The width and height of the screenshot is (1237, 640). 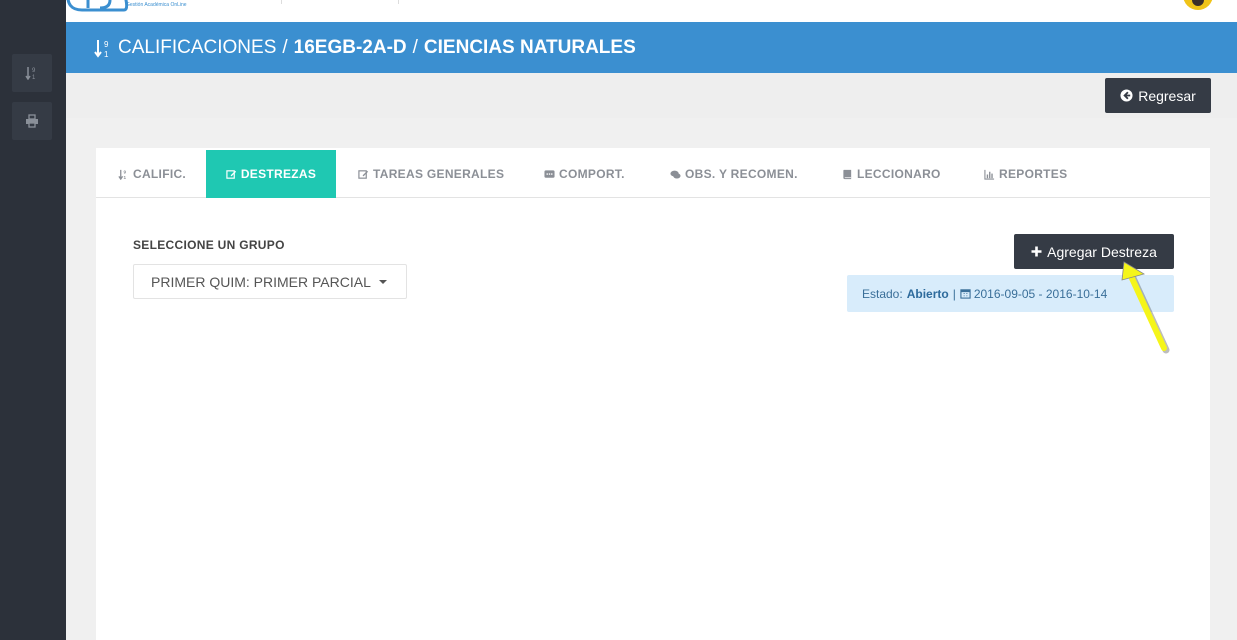 What do you see at coordinates (592, 174) in the screenshot?
I see `tab-label: COMPORT.` at bounding box center [592, 174].